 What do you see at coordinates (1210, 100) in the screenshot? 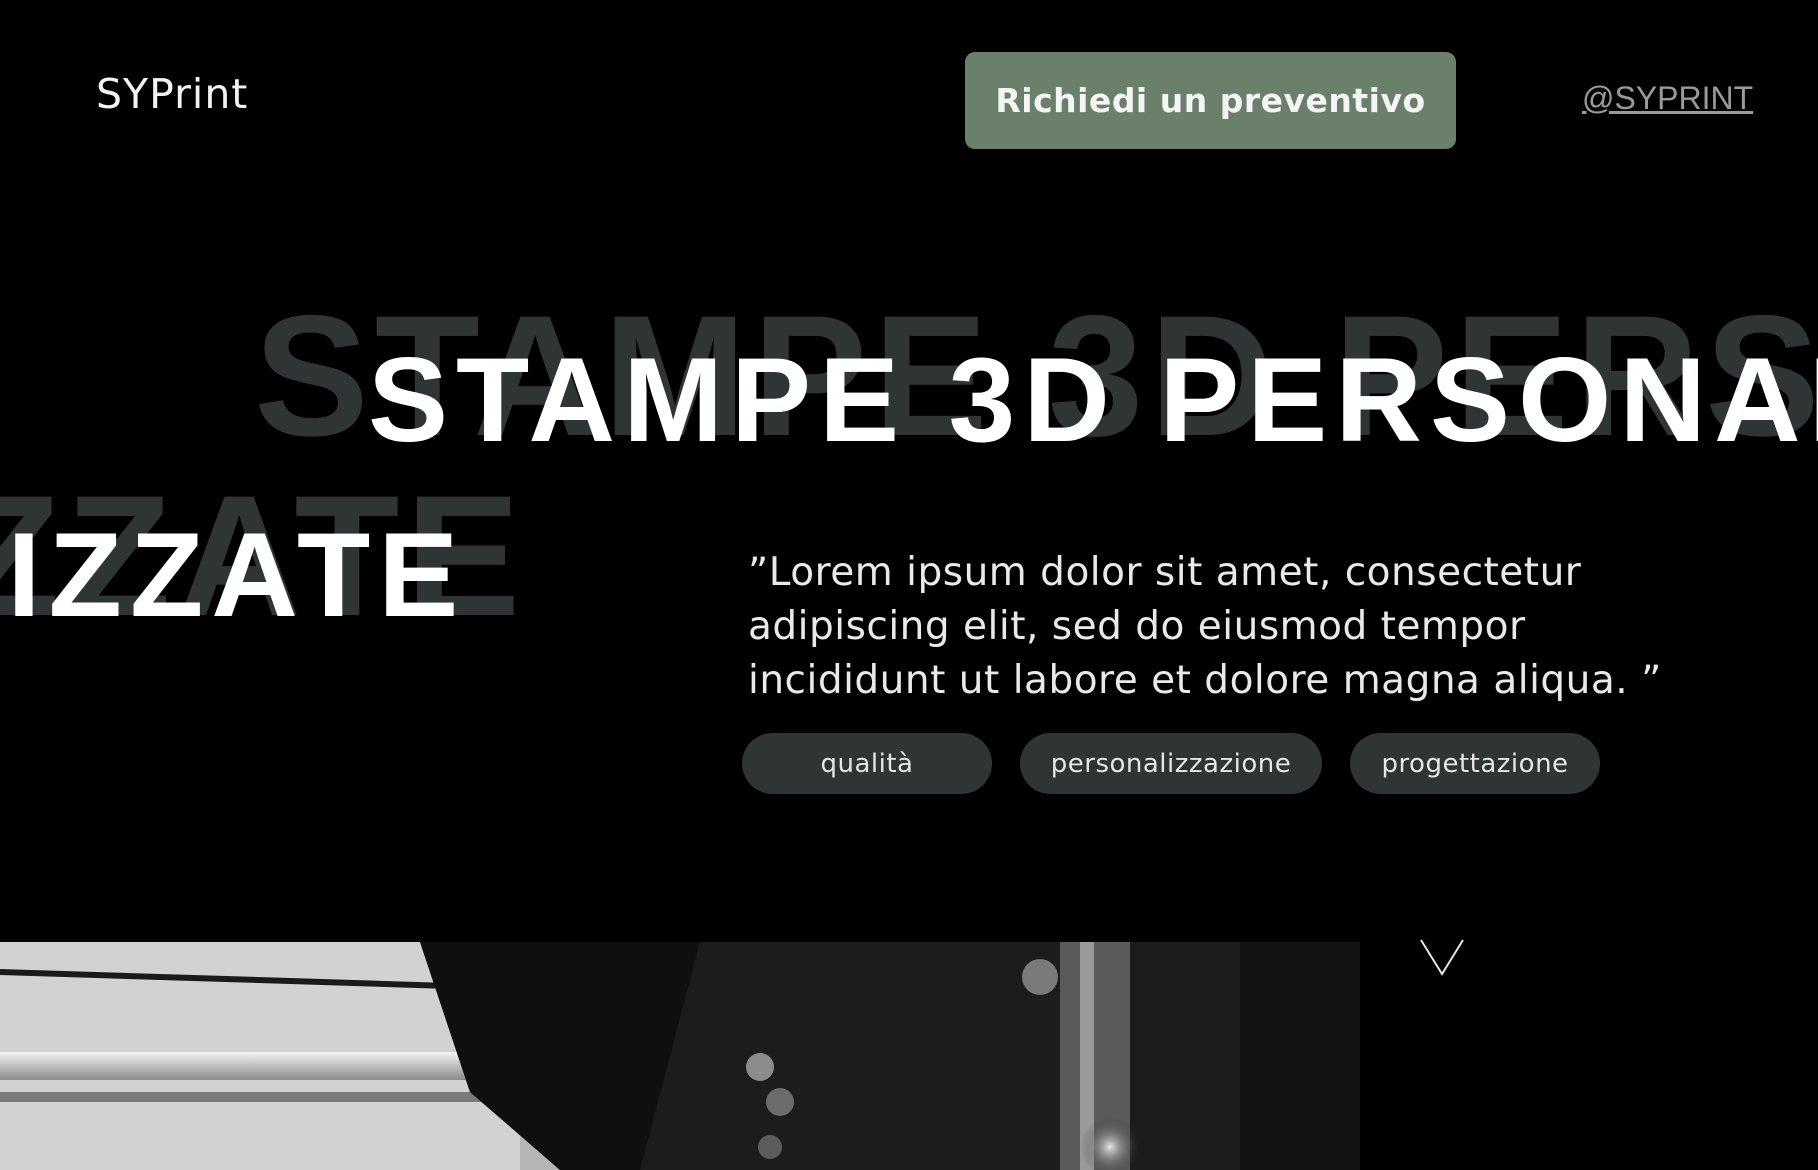
I see `request-quote-button: Richiedi un preventivo` at bounding box center [1210, 100].